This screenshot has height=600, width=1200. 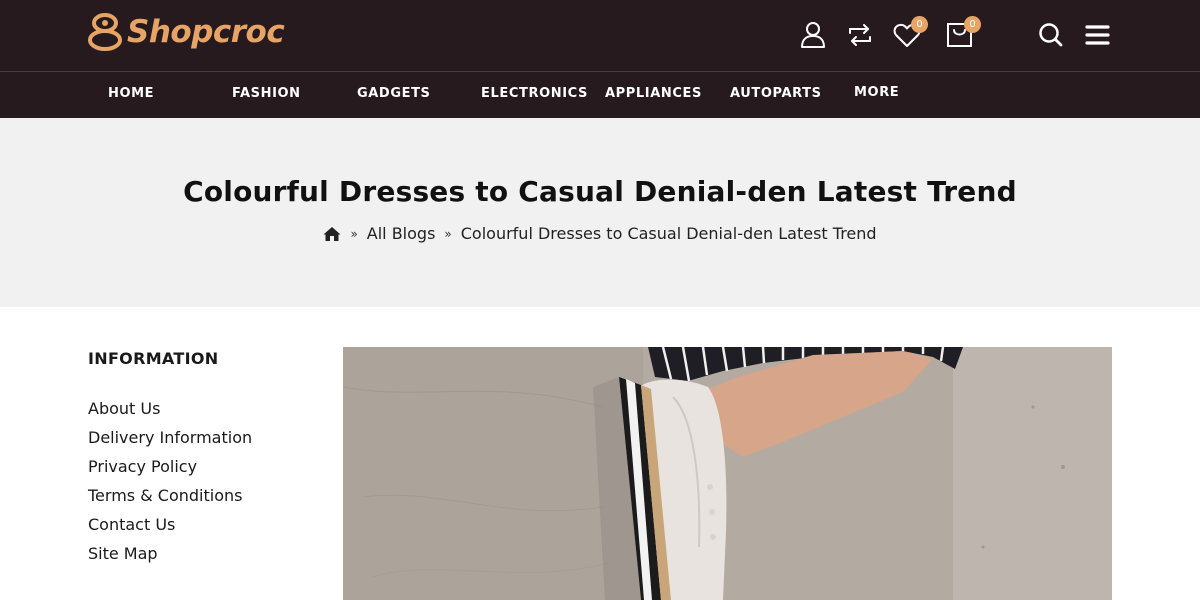 I want to click on sidebar-link-terms-conditions: Terms & Conditions, so click(x=208, y=495).